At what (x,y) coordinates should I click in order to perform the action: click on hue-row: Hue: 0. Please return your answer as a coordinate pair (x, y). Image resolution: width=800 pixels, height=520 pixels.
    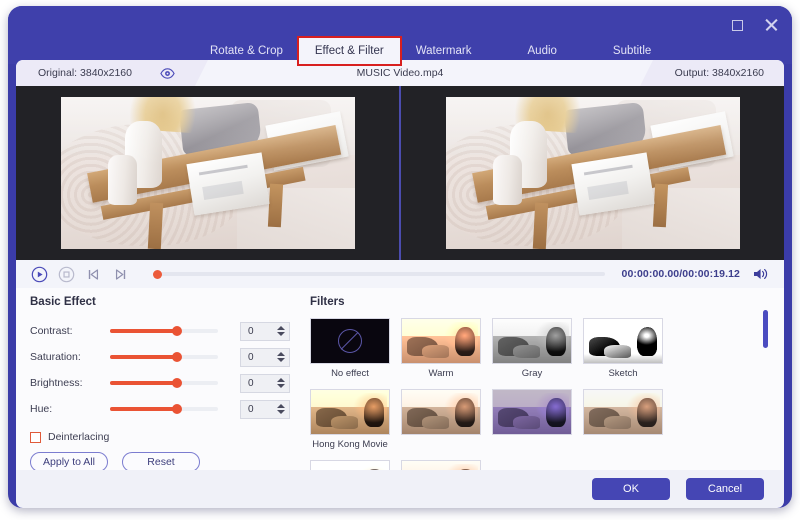
    Looking at the image, I should click on (166, 409).